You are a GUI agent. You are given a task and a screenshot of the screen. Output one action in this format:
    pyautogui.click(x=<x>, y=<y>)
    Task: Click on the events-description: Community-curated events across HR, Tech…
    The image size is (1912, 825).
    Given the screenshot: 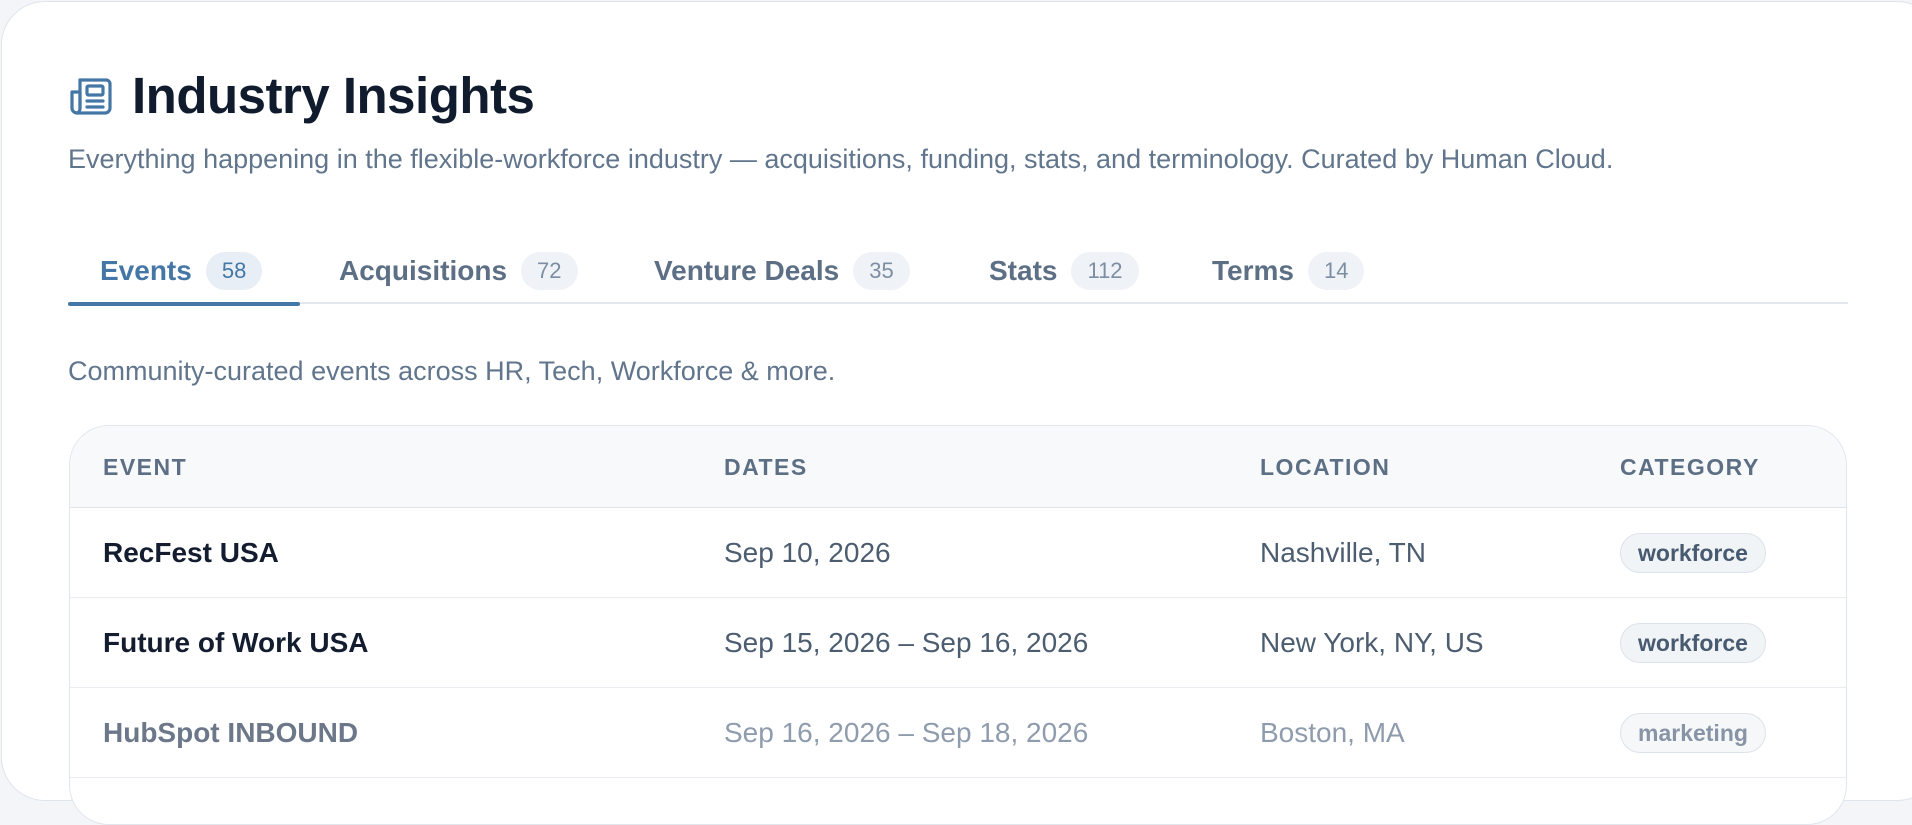 What is the action you would take?
    pyautogui.click(x=452, y=371)
    